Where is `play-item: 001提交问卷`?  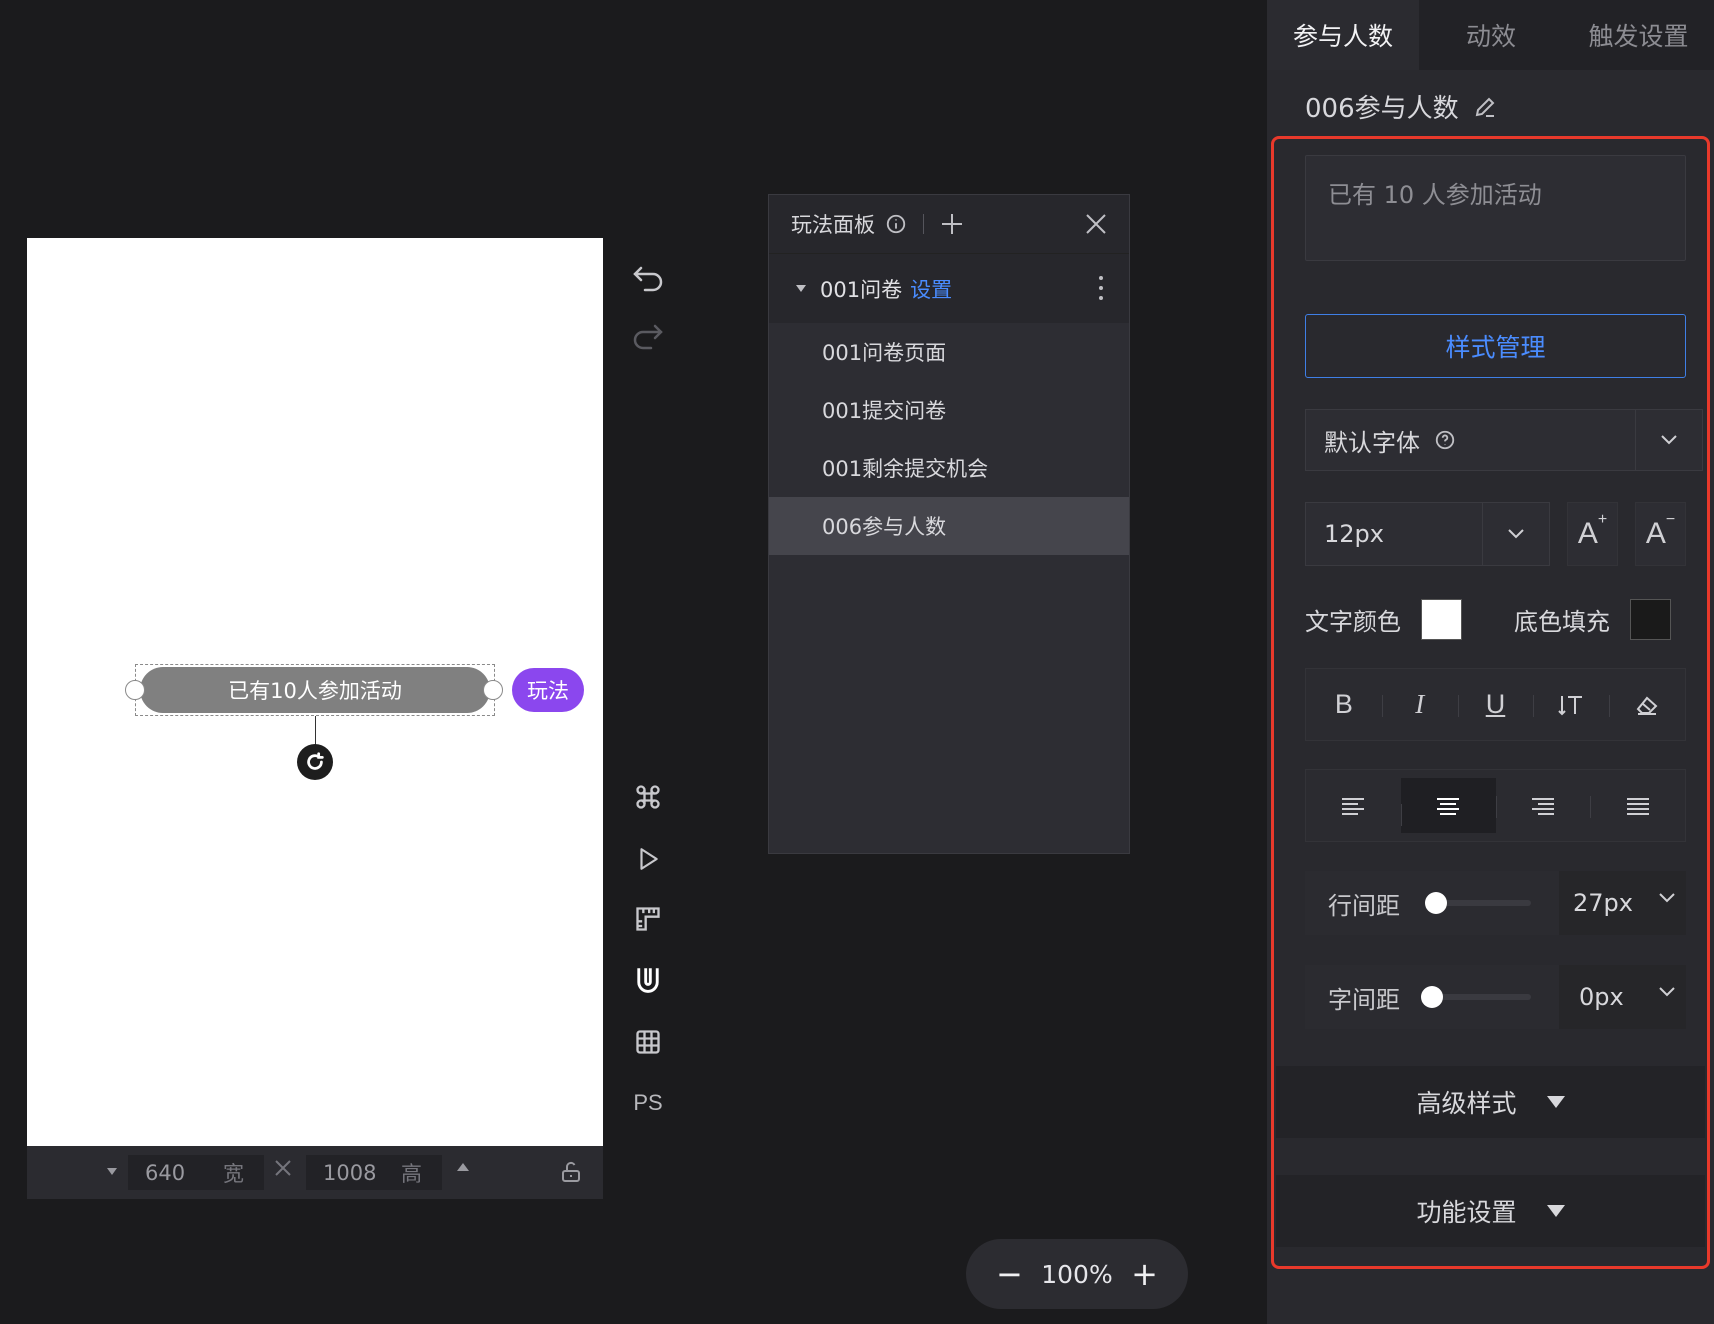
play-item: 001提交问卷 is located at coordinates (949, 410).